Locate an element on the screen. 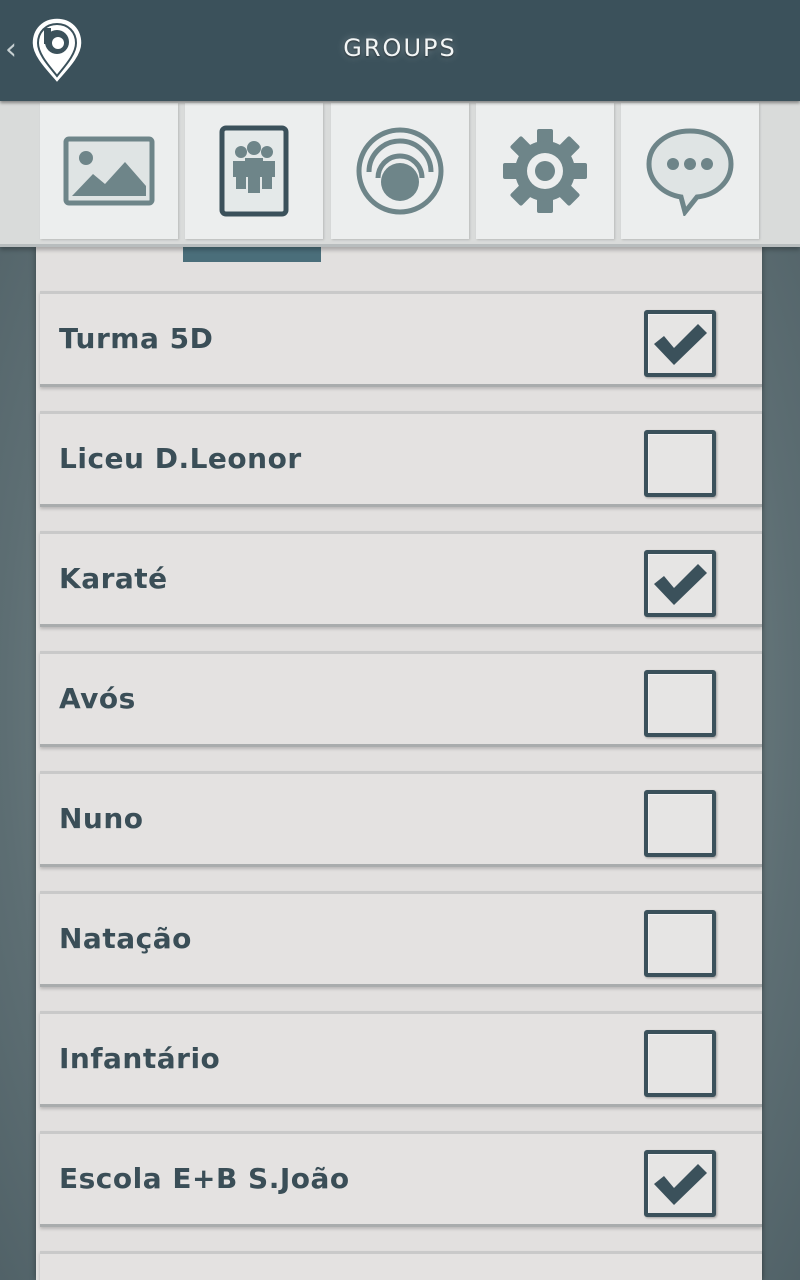 This screenshot has height=1280, width=800. page-title: GROUPS is located at coordinates (400, 48).